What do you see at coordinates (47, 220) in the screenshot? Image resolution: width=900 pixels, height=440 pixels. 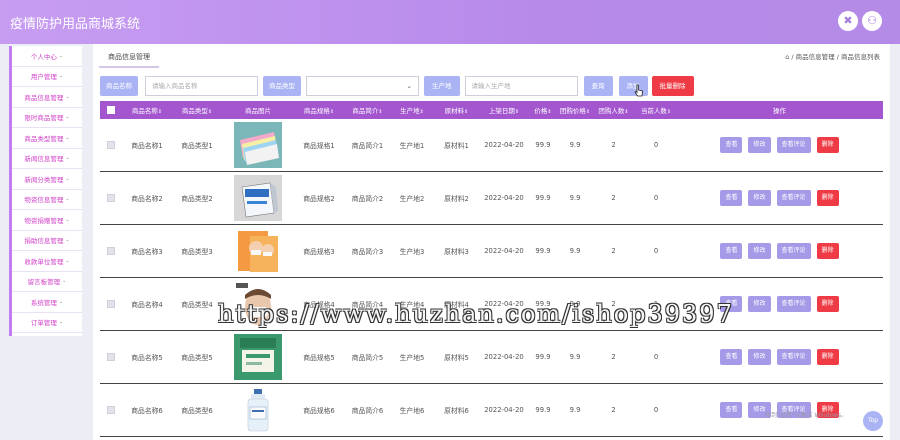 I see `sidebar-item: 物资捐赠管理 ⌄` at bounding box center [47, 220].